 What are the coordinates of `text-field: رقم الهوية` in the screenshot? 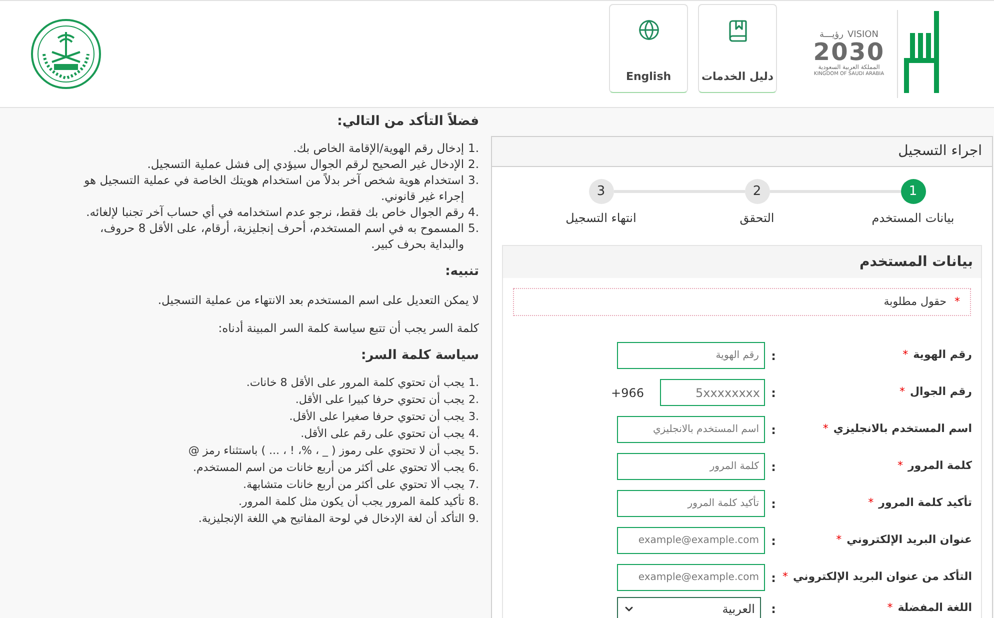 It's located at (691, 355).